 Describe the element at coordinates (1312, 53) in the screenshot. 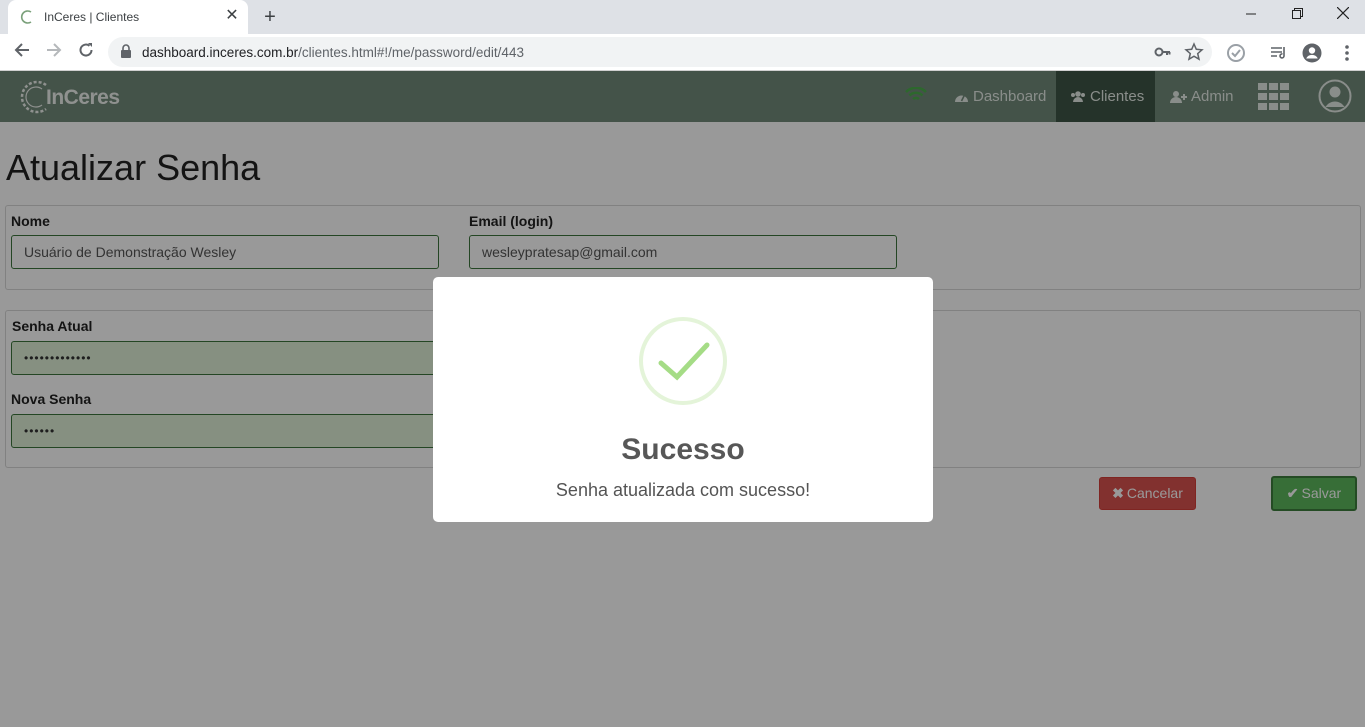

I see `profile-icon` at that location.